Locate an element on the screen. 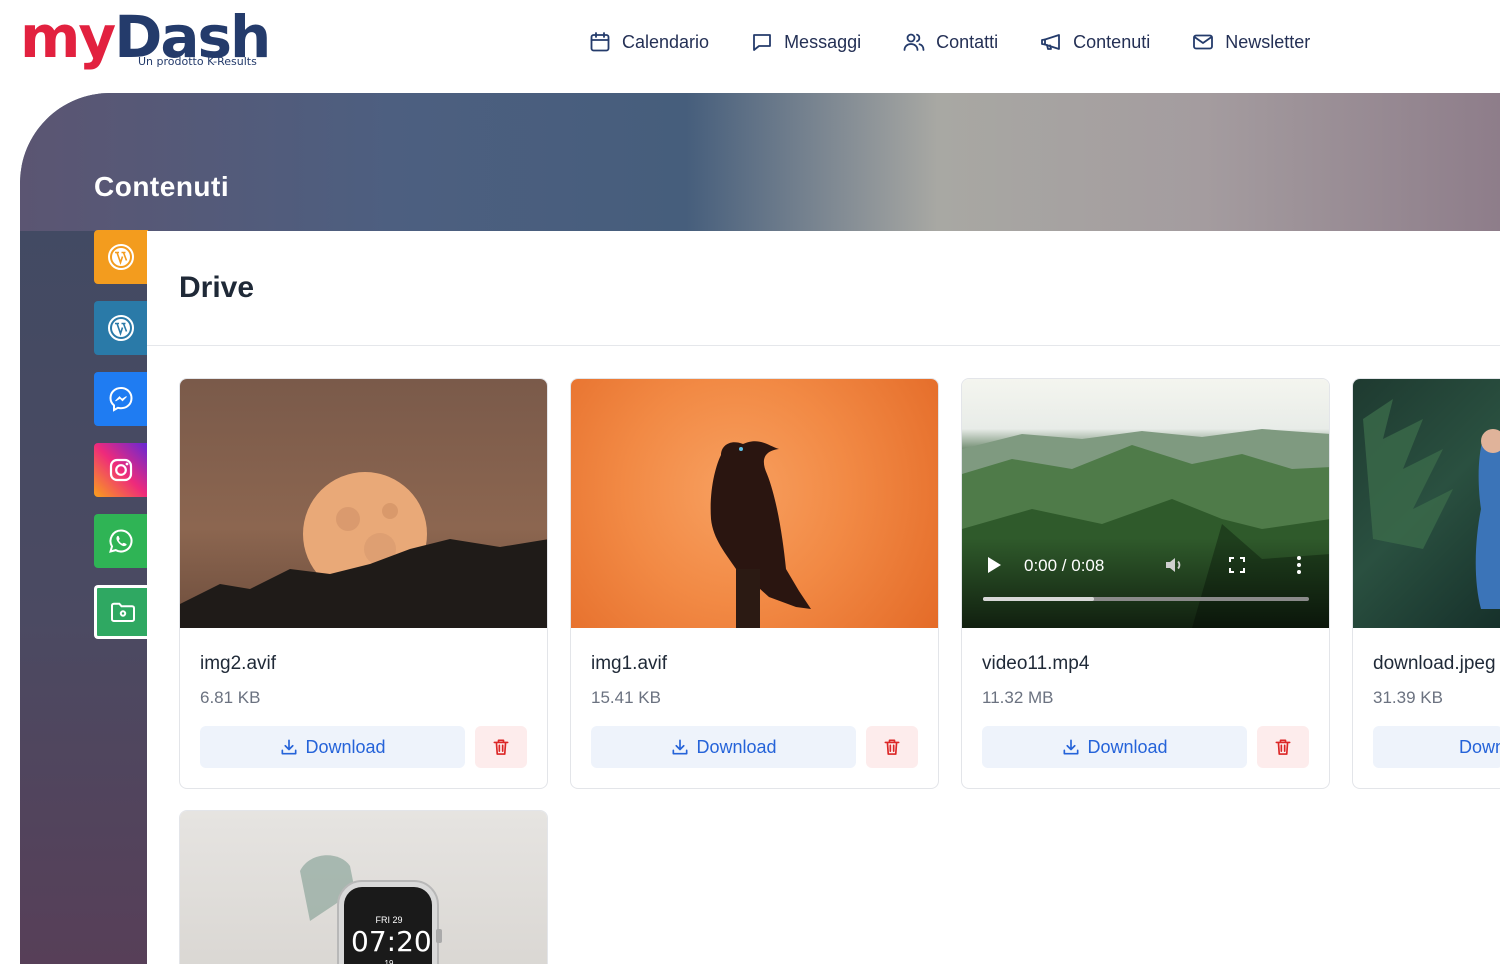 The height and width of the screenshot is (964, 1500). folder-icon is located at coordinates (122, 612).